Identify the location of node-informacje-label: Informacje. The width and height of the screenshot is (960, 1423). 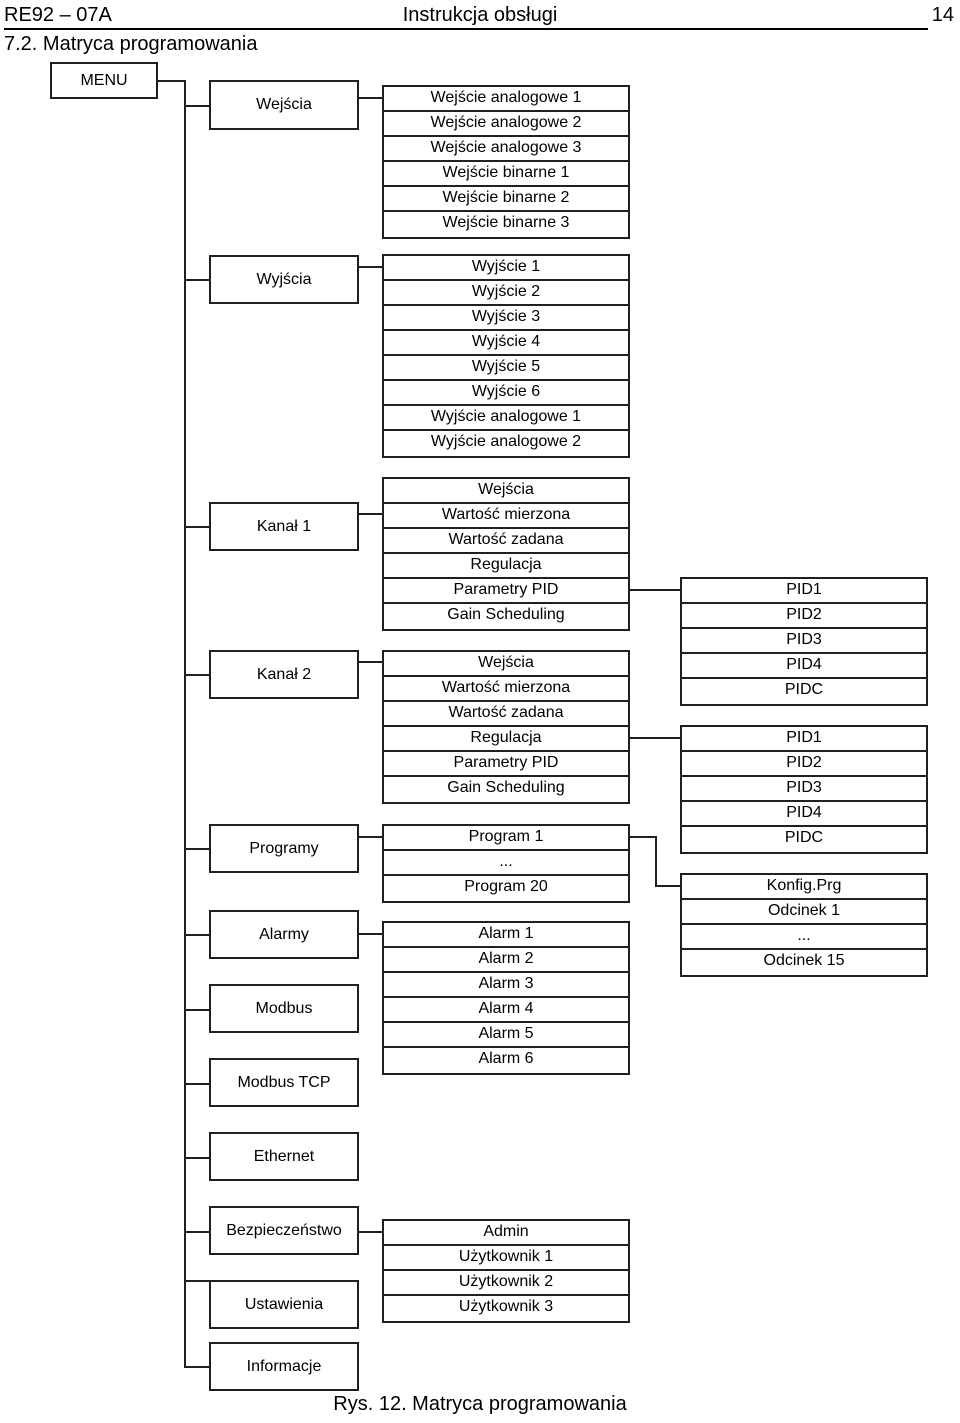
(284, 1366).